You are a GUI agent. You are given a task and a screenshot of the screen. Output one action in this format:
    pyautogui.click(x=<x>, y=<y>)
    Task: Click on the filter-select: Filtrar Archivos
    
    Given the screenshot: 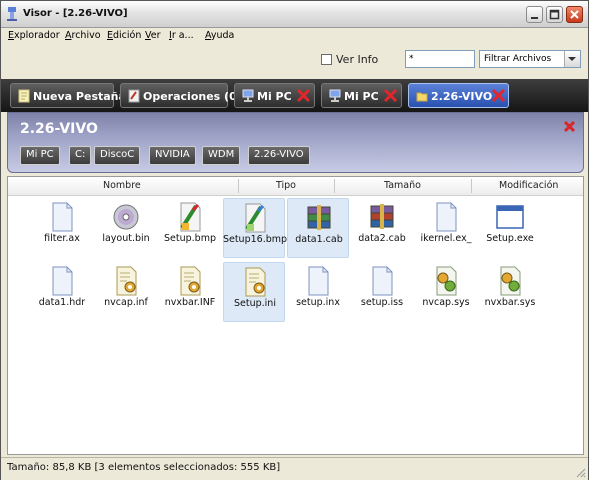 What is the action you would take?
    pyautogui.click(x=530, y=59)
    